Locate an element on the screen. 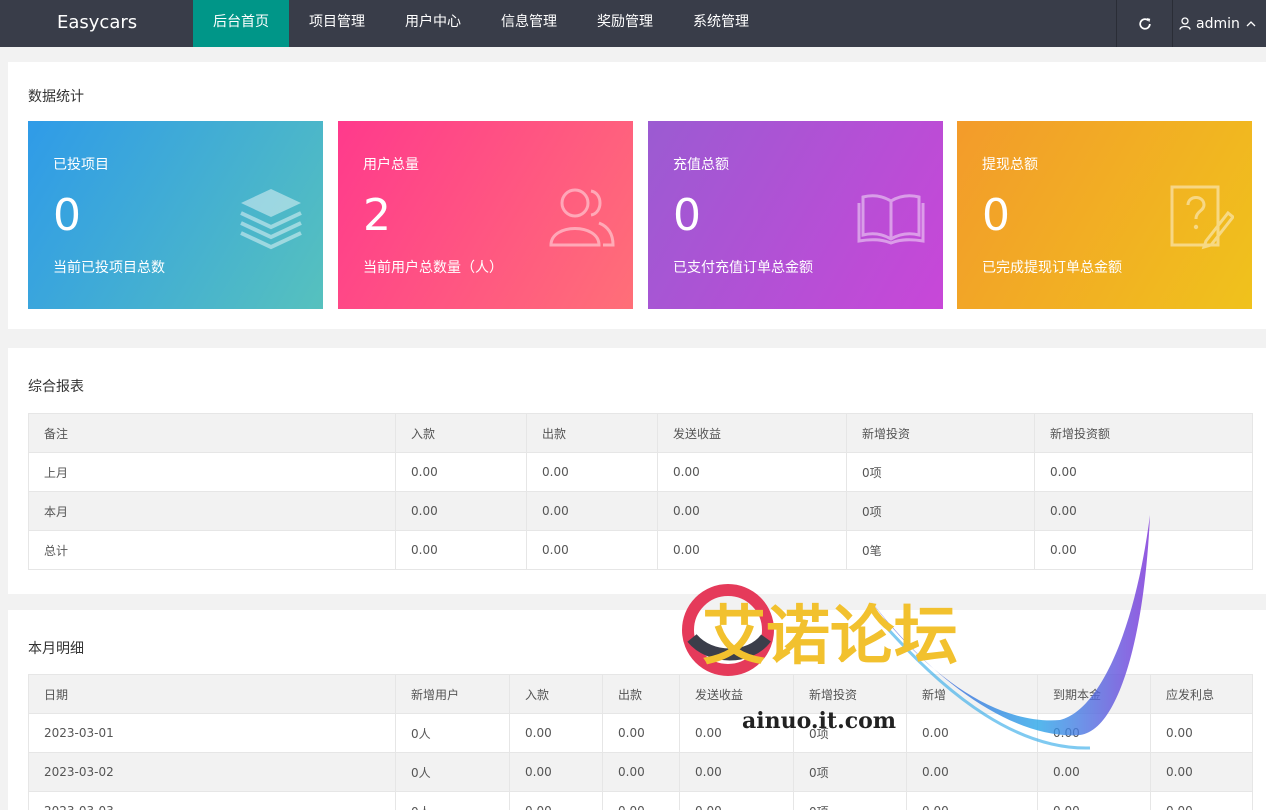 The image size is (1266, 810). nav-item-system: 系统管理 is located at coordinates (721, 23).